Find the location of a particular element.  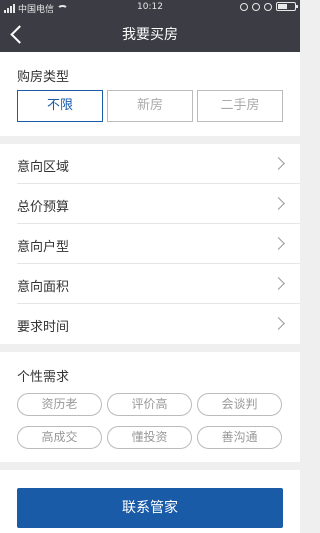

row-label: 意向面积 is located at coordinates (43, 287).